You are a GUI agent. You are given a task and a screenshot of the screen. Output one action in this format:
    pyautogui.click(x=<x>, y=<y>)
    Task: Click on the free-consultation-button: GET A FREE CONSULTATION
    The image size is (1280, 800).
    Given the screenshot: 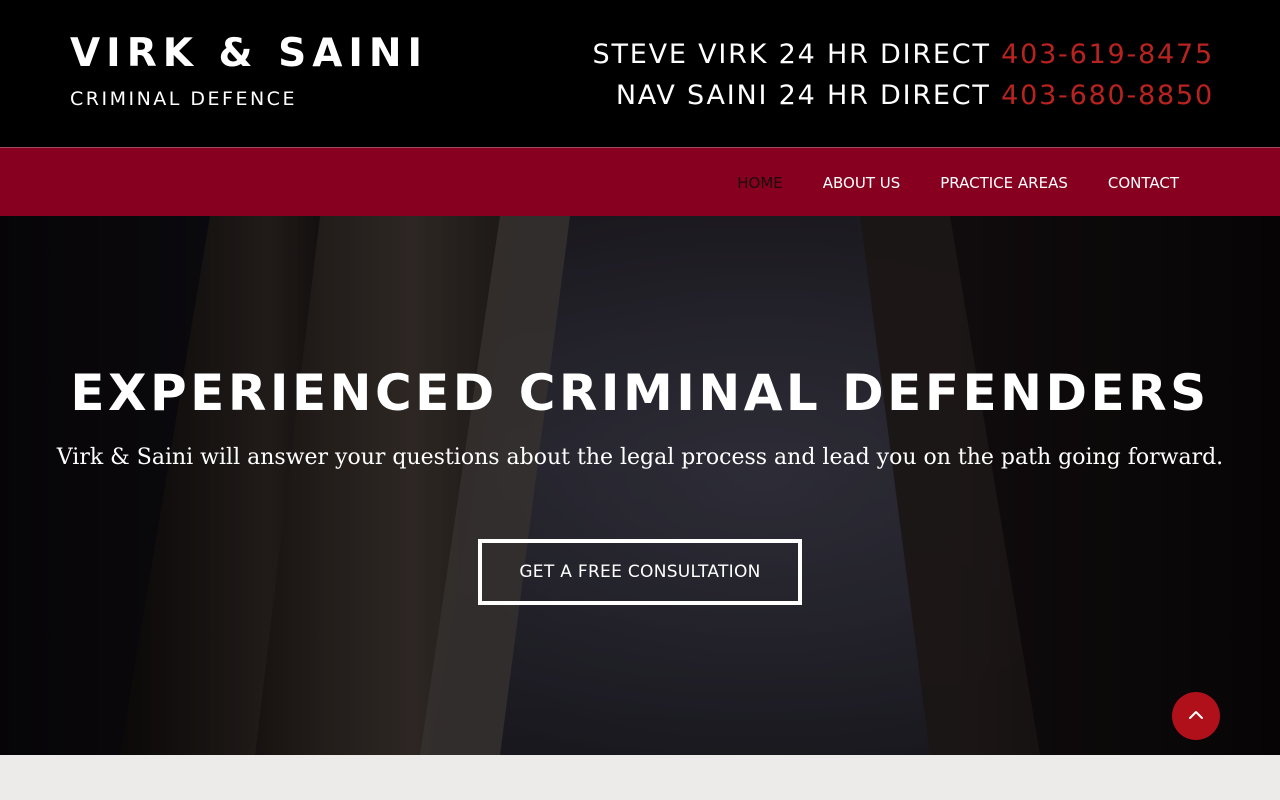 What is the action you would take?
    pyautogui.click(x=640, y=572)
    